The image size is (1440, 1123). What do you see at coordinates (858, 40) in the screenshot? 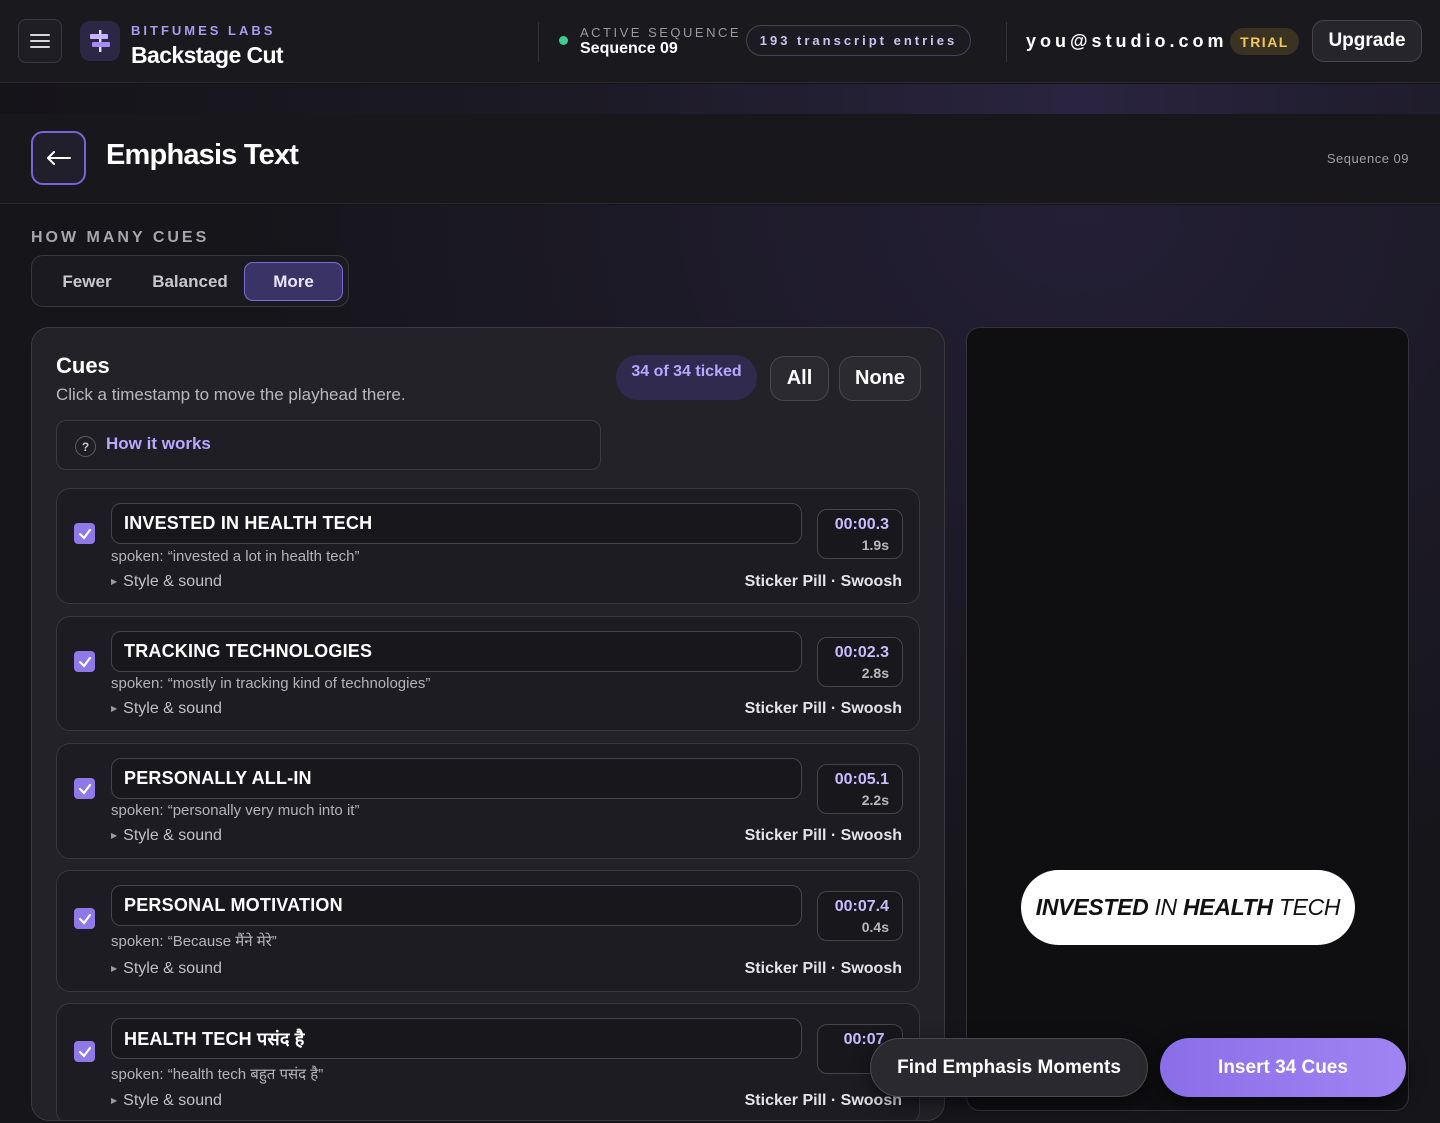
I see `transcript-entries-badge: 193 transcript entries` at bounding box center [858, 40].